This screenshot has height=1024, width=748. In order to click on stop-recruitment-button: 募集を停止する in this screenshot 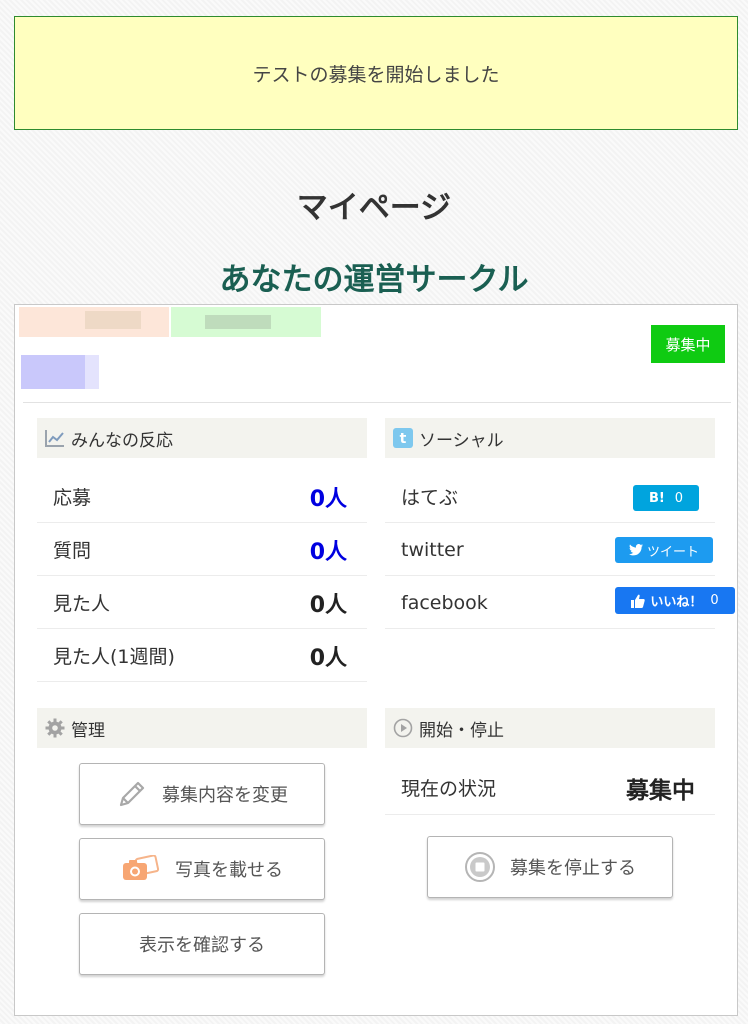, I will do `click(550, 867)`.